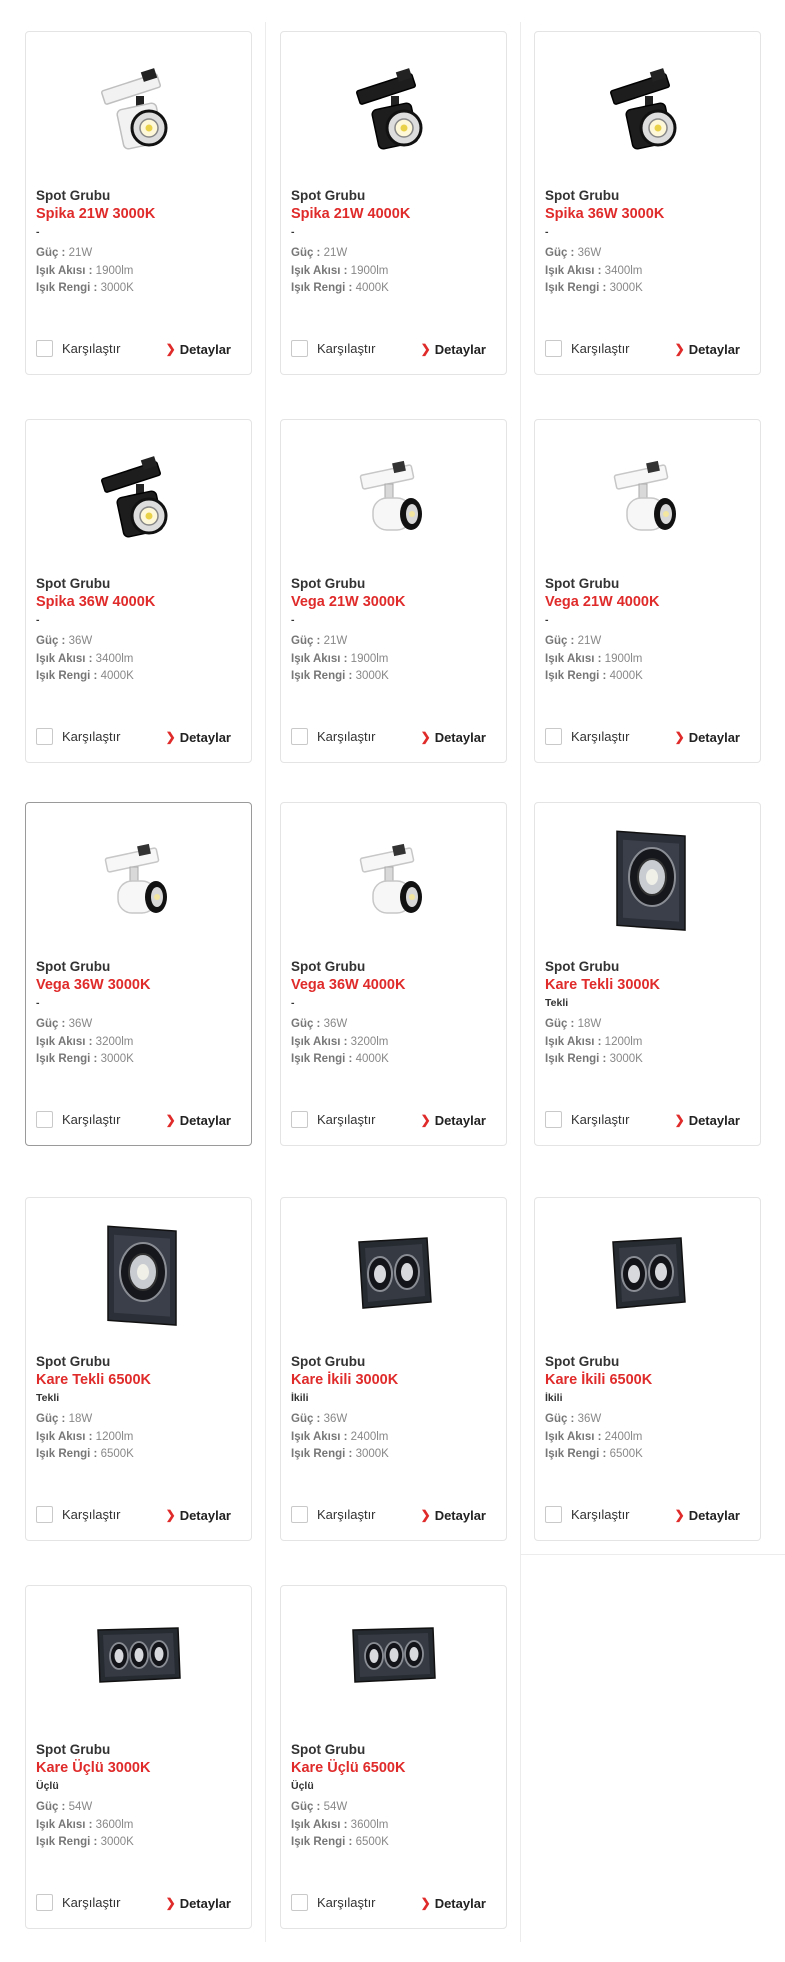  What do you see at coordinates (348, 985) in the screenshot?
I see `product-name: Vega 36W 4000K` at bounding box center [348, 985].